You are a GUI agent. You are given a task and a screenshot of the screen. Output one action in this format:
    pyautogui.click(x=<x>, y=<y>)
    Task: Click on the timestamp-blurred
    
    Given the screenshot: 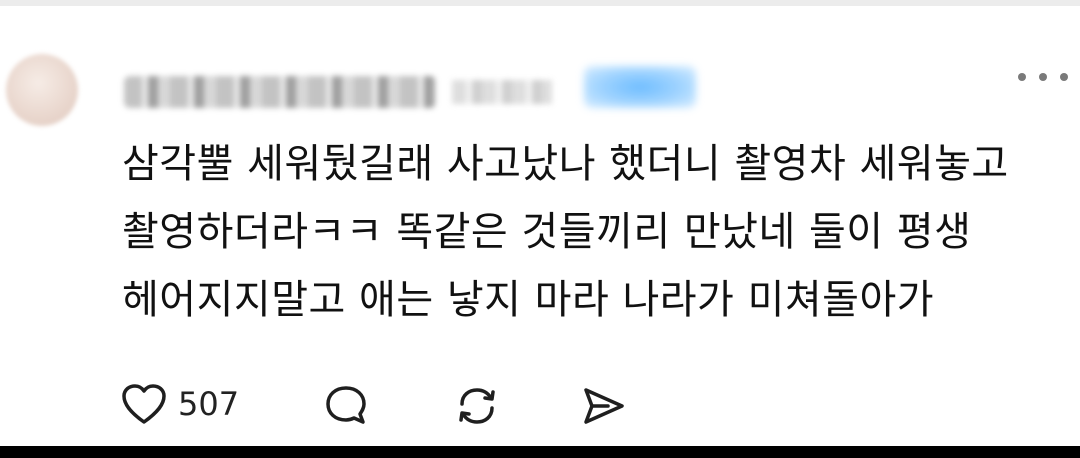 What is the action you would take?
    pyautogui.click(x=502, y=92)
    